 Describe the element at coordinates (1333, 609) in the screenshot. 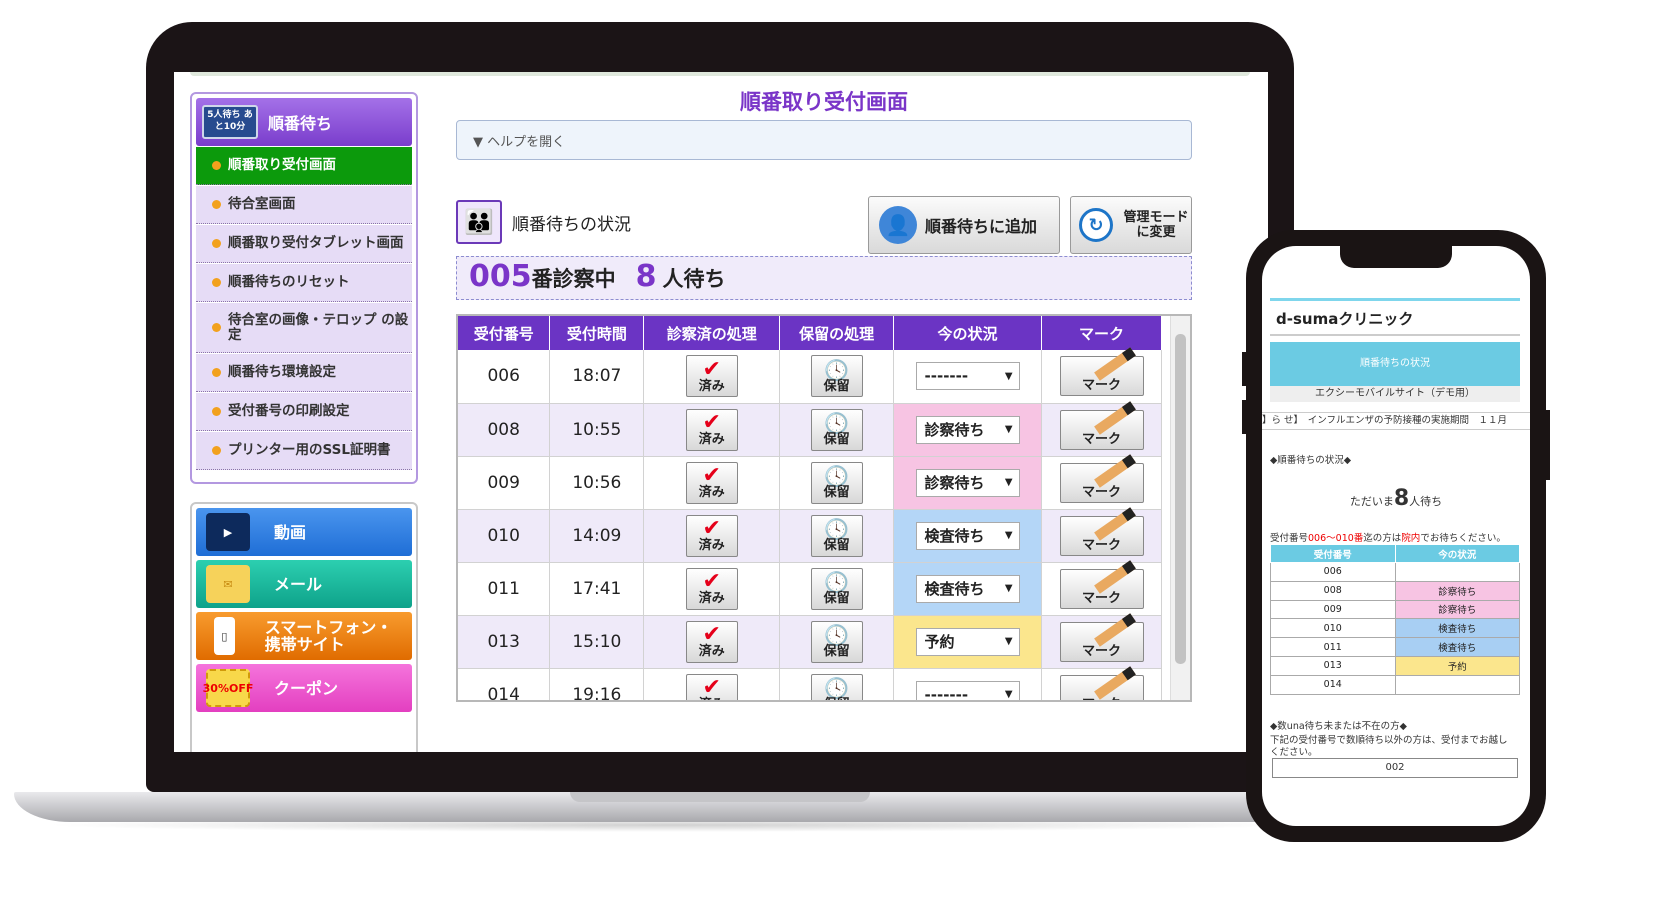

I see `phone-row-number: 009` at that location.